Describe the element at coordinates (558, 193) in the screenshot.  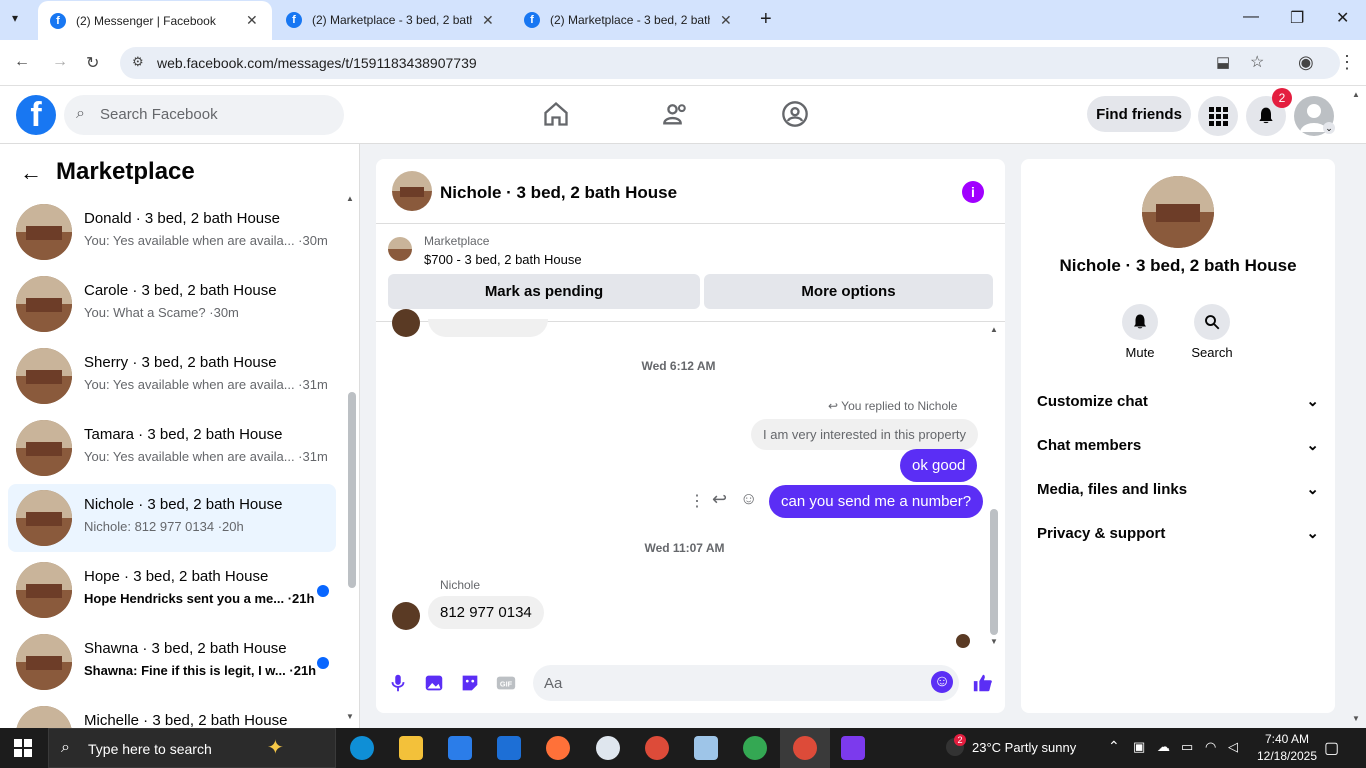
I see `chat-title: Nichole · 3 bed, 2 bath House` at that location.